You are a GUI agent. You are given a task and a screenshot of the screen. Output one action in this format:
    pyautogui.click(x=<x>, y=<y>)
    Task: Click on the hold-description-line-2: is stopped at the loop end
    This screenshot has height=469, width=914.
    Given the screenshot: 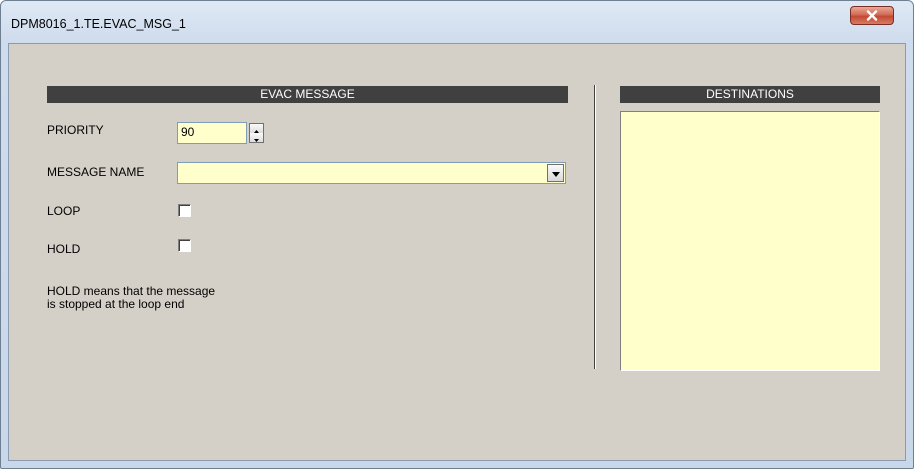 What is the action you would take?
    pyautogui.click(x=116, y=304)
    